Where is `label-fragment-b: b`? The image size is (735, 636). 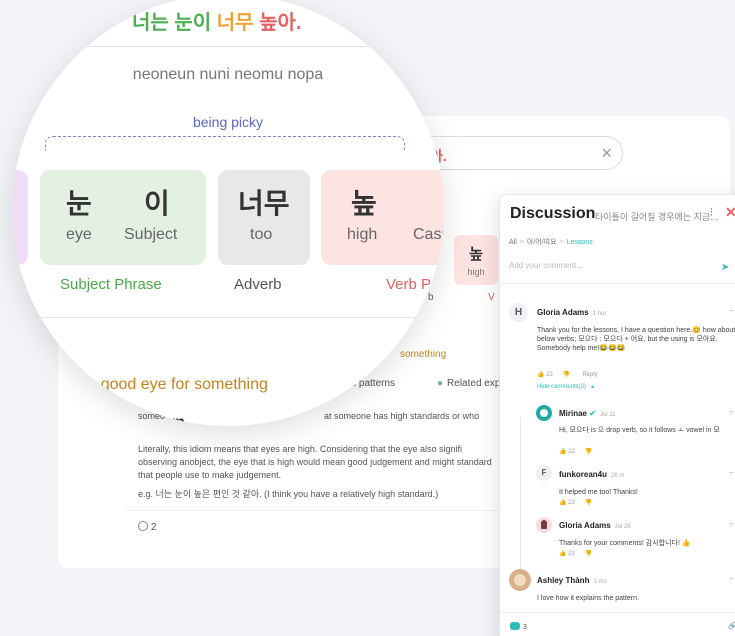 label-fragment-b: b is located at coordinates (431, 297).